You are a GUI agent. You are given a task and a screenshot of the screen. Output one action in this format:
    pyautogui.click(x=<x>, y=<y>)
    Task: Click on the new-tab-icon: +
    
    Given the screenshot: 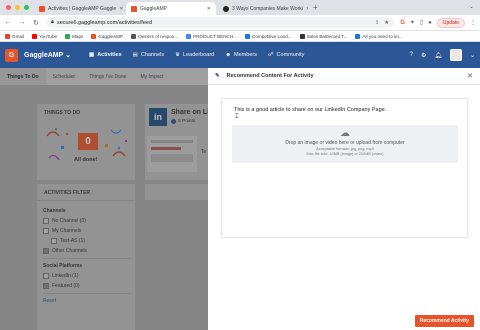 What is the action you would take?
    pyautogui.click(x=315, y=7)
    